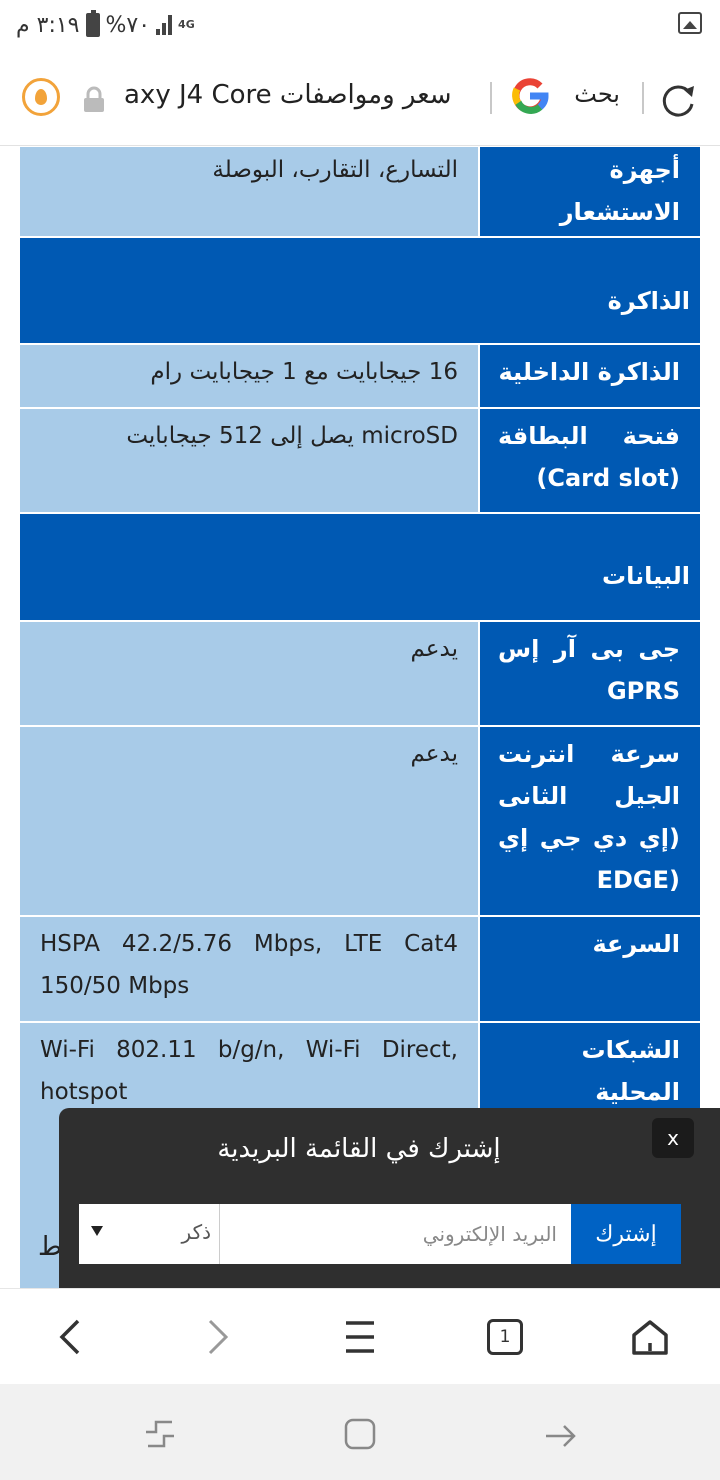 The height and width of the screenshot is (1480, 720). I want to click on gallery-notification-icon, so click(690, 23).